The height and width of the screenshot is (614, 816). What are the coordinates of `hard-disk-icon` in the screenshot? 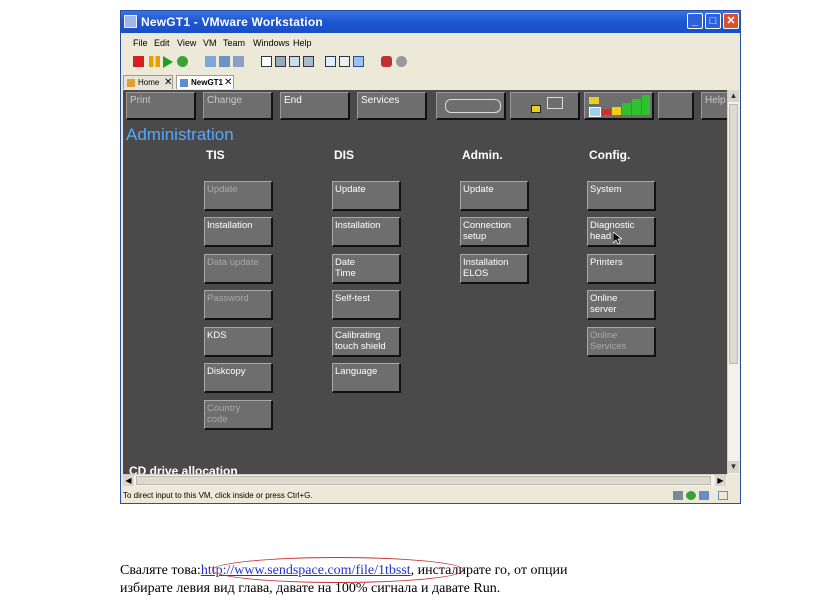 It's located at (678, 495).